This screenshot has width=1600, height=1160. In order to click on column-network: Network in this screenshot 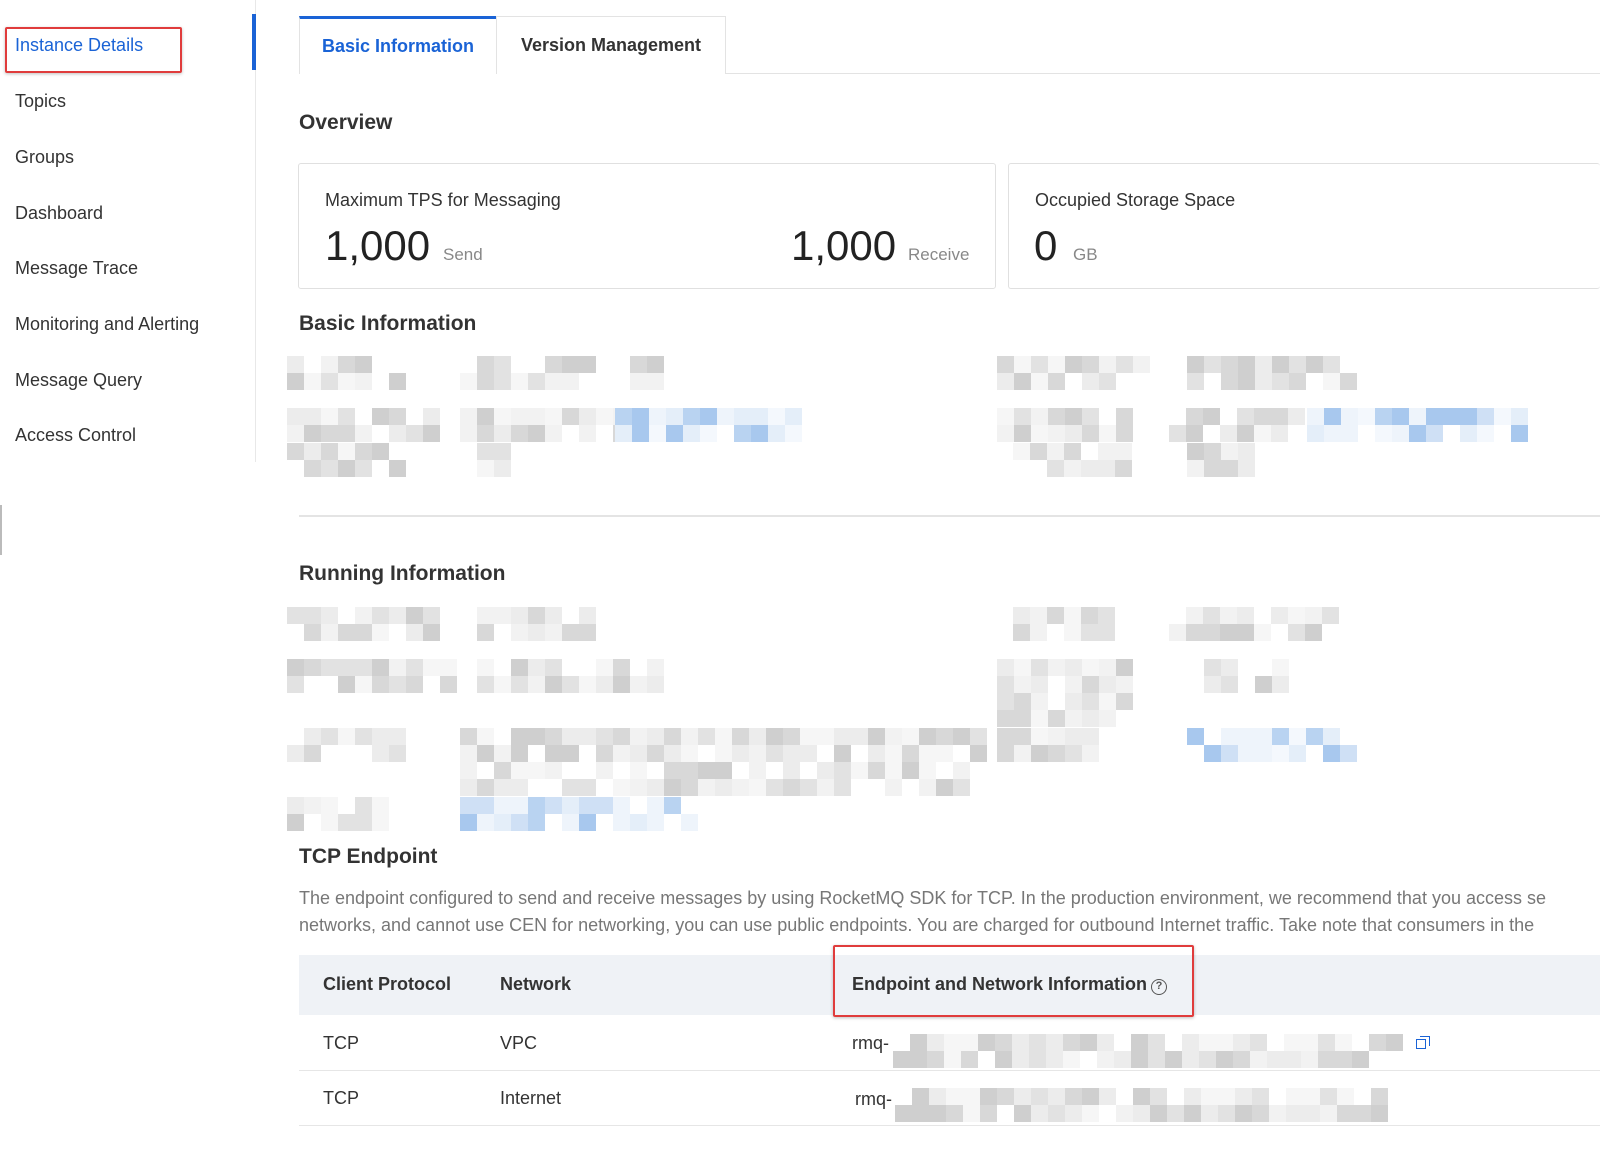, I will do `click(536, 984)`.